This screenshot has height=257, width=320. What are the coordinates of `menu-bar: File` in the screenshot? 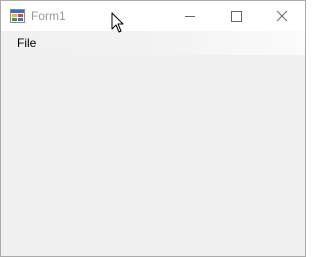 It's located at (153, 43).